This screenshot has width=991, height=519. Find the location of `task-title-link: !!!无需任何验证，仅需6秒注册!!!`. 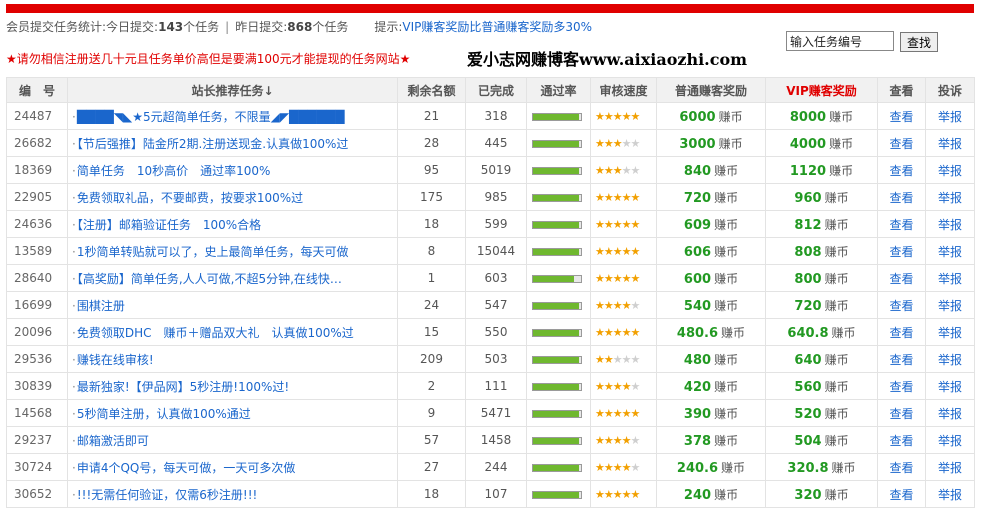

task-title-link: !!!无需任何验证，仅需6秒注册!!! is located at coordinates (167, 495).